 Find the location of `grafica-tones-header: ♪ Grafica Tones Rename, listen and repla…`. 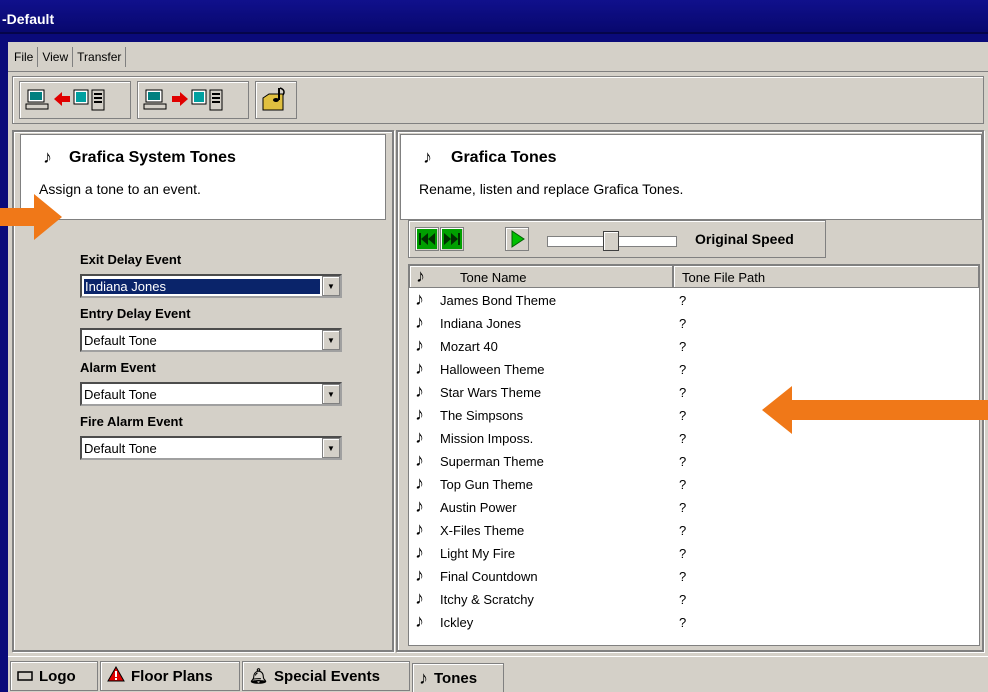

grafica-tones-header: ♪ Grafica Tones Rename, listen and repla… is located at coordinates (691, 177).